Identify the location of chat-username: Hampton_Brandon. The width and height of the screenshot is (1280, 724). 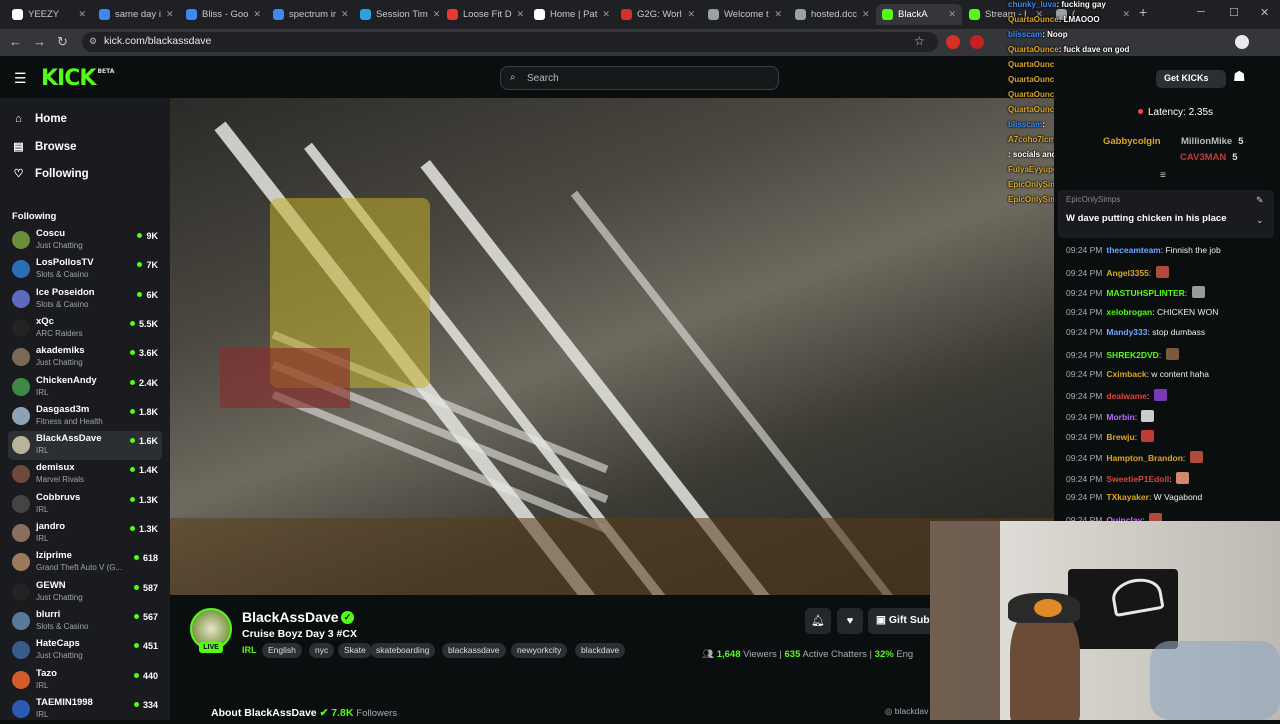
(1144, 458).